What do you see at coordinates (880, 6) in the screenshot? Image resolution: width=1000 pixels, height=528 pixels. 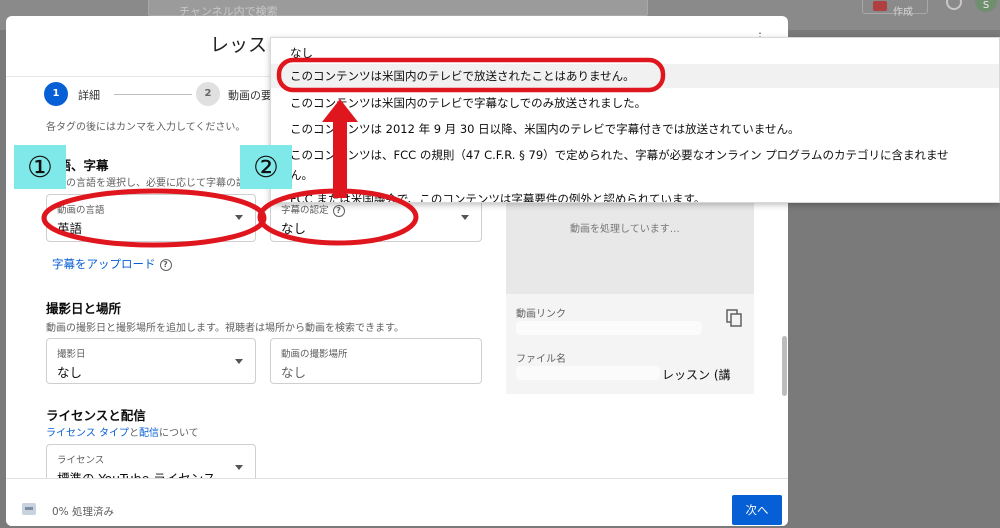 I see `video-camera-icon` at bounding box center [880, 6].